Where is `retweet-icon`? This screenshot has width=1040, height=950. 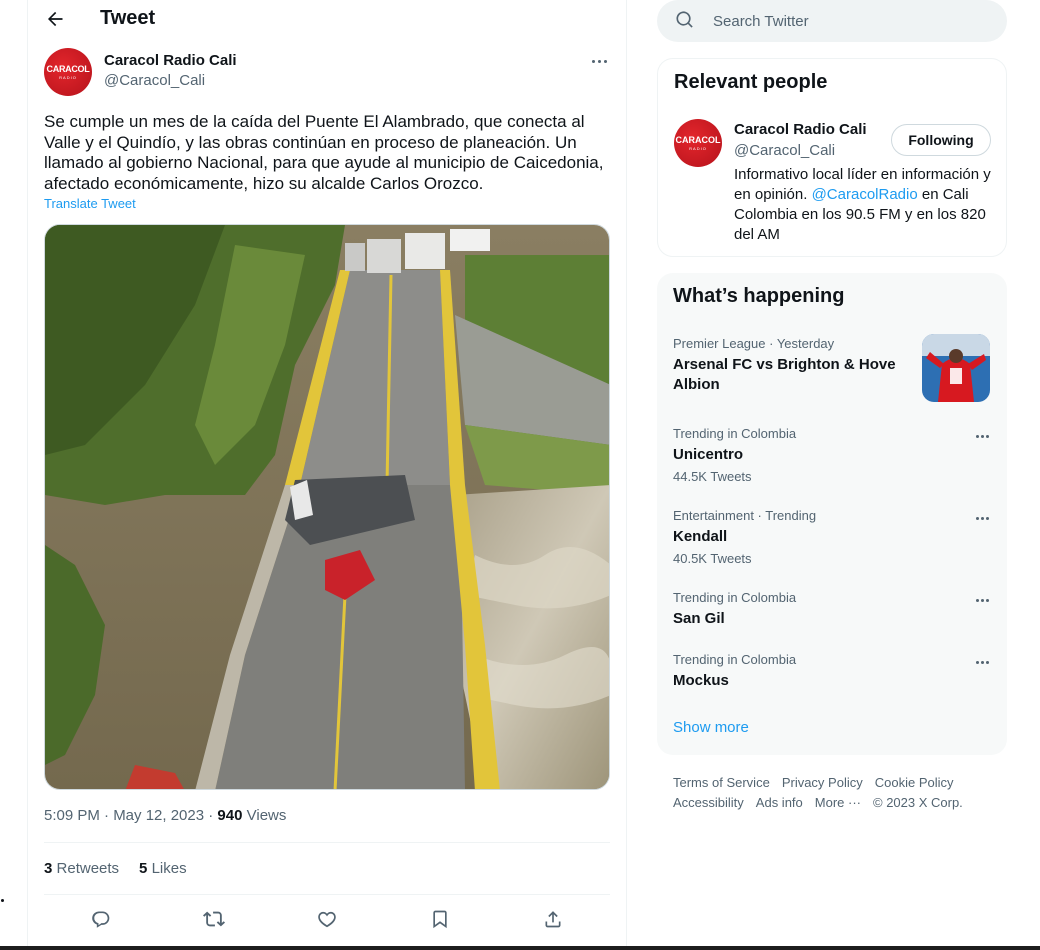
retweet-icon is located at coordinates (213, 919).